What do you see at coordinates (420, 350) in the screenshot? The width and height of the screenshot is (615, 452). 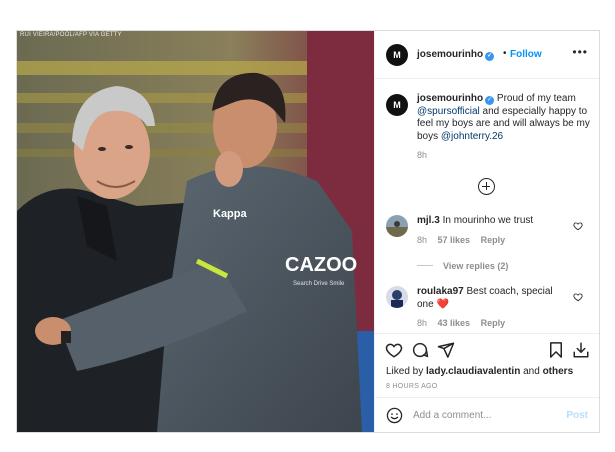 I see `comment-icon` at bounding box center [420, 350].